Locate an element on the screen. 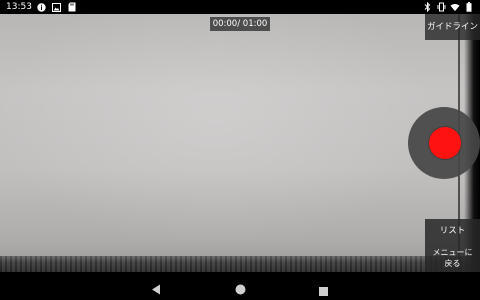 The width and height of the screenshot is (480, 300). status-left: 13:53 is located at coordinates (41, 7).